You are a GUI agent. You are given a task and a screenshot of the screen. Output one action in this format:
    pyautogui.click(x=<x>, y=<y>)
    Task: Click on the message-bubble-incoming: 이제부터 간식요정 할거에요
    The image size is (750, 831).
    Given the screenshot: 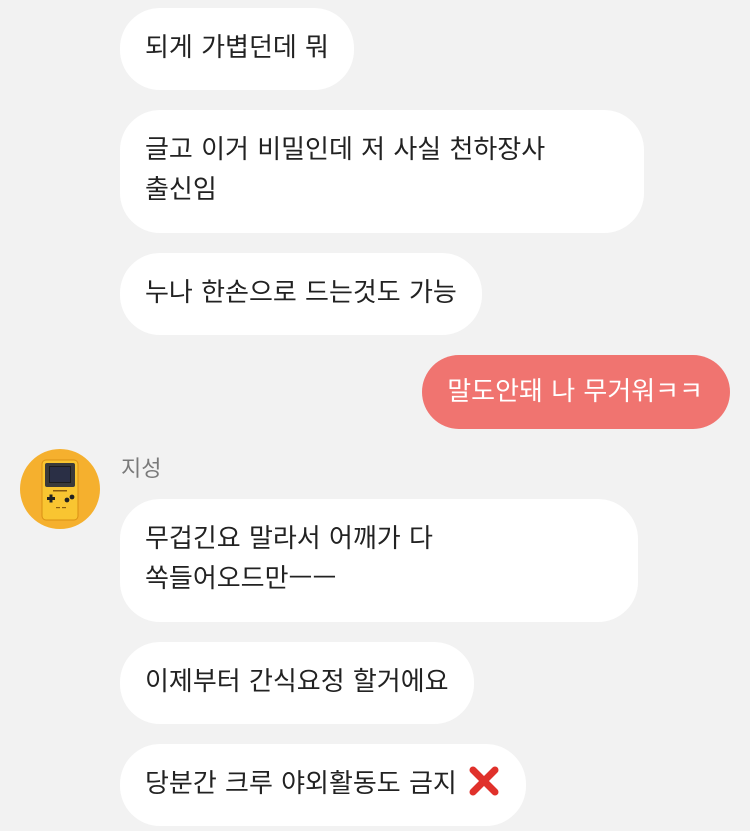 What is the action you would take?
    pyautogui.click(x=297, y=683)
    